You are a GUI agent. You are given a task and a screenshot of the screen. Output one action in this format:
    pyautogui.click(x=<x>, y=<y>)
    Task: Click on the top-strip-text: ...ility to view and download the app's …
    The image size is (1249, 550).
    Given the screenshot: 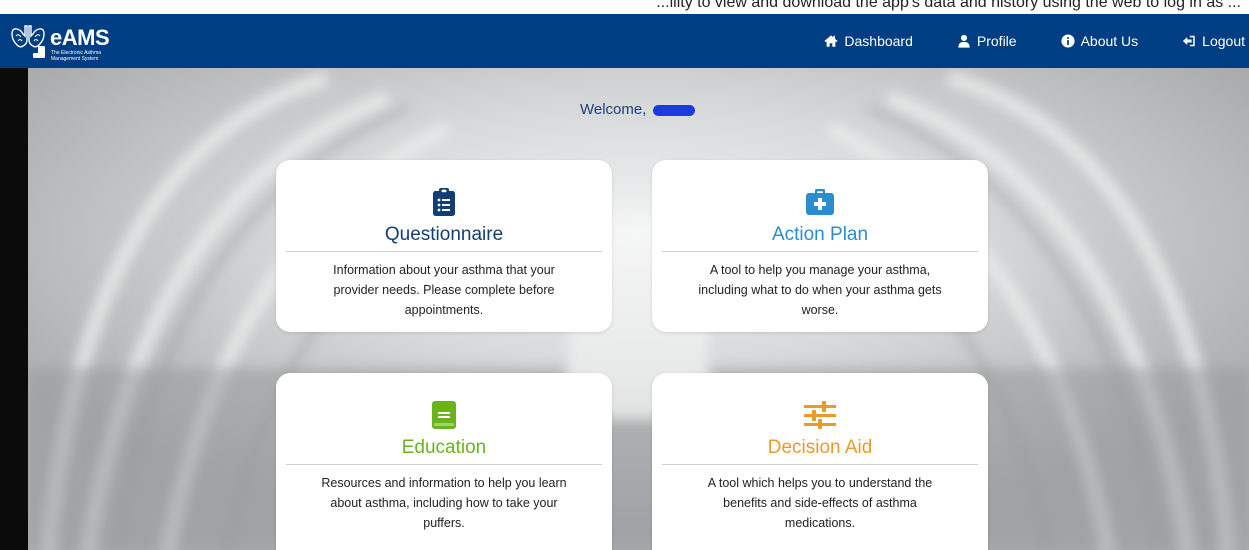 What is the action you would take?
    pyautogui.click(x=948, y=5)
    